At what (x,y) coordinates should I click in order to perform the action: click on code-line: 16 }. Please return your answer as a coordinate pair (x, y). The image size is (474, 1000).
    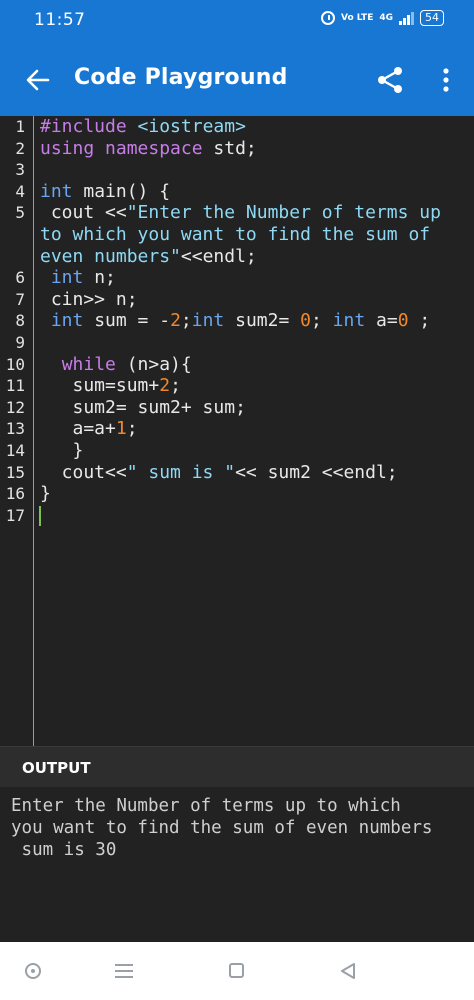
    Looking at the image, I should click on (237, 494).